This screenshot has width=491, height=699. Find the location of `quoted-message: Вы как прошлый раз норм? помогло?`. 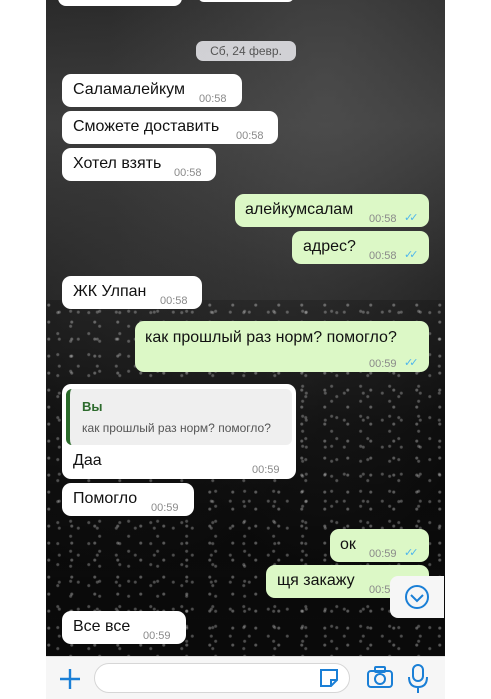

quoted-message: Вы как прошлый раз норм? помогло? is located at coordinates (179, 417).